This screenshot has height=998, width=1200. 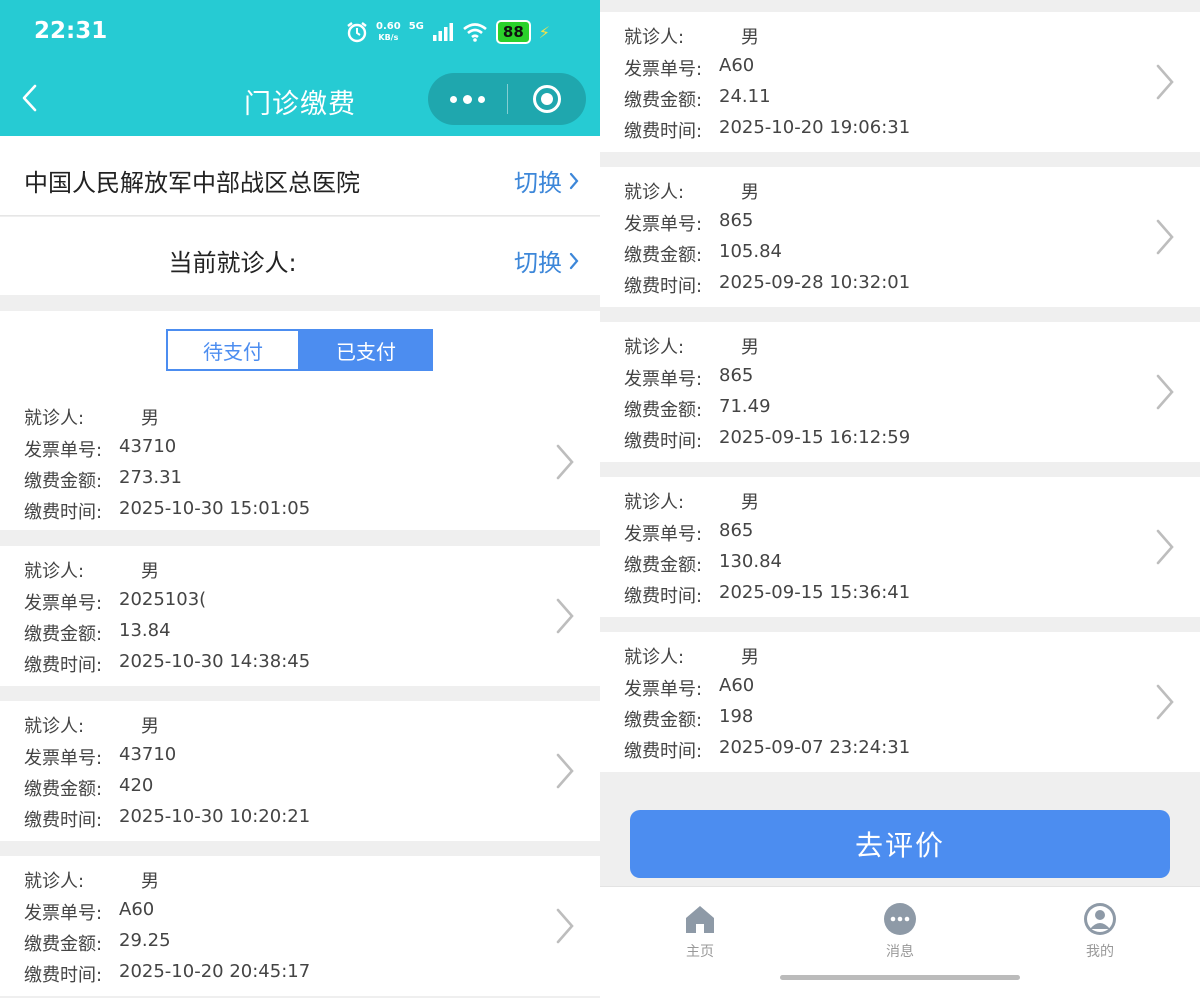 What do you see at coordinates (767, 594) in the screenshot?
I see `time-field: 缴费时间: 2025-09-15 15:36:41` at bounding box center [767, 594].